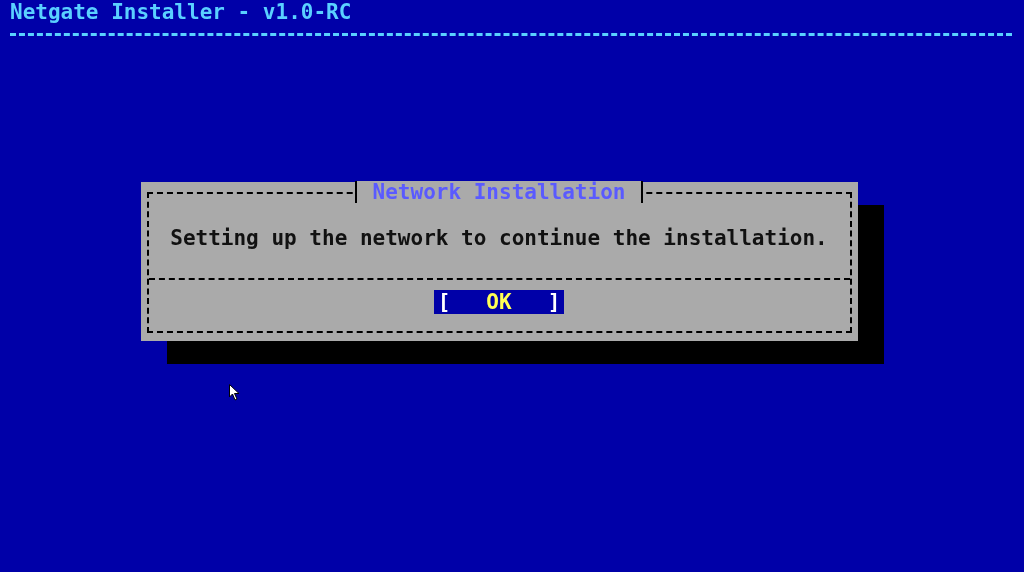 This screenshot has height=572, width=1024. I want to click on ok-button: [ OK ], so click(499, 302).